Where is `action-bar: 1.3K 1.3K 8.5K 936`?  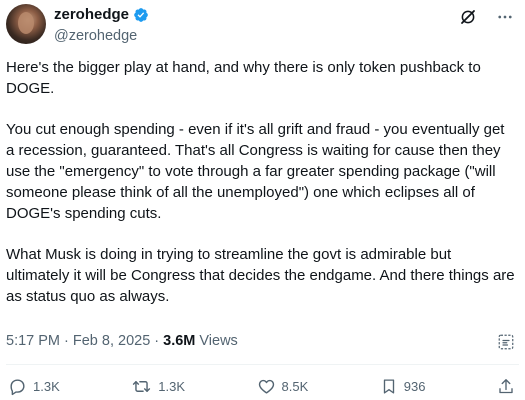 action-bar: 1.3K 1.3K 8.5K 936 is located at coordinates (261, 386).